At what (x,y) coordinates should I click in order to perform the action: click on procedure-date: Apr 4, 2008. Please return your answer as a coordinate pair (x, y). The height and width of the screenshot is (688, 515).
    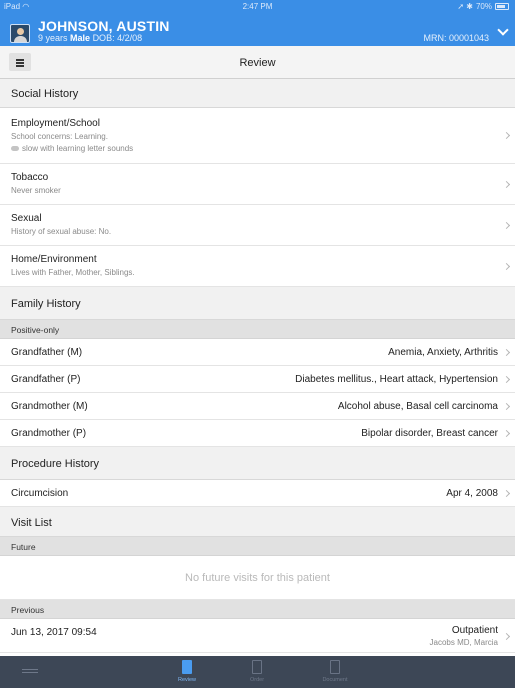
    Looking at the image, I should click on (472, 493).